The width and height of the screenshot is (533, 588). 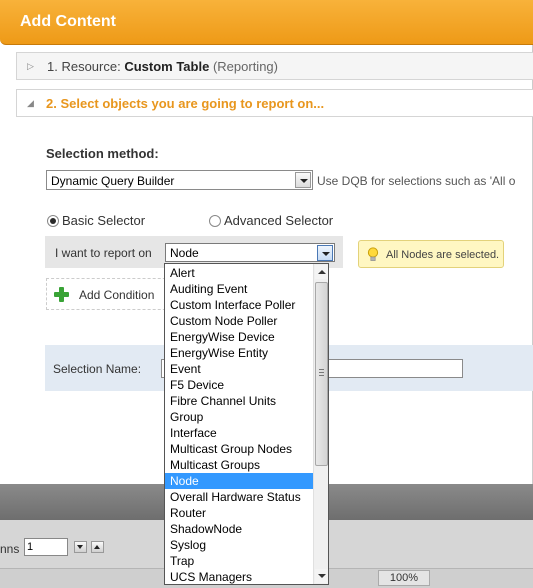 What do you see at coordinates (167, 66) in the screenshot?
I see `section-resource-name: Custom Table` at bounding box center [167, 66].